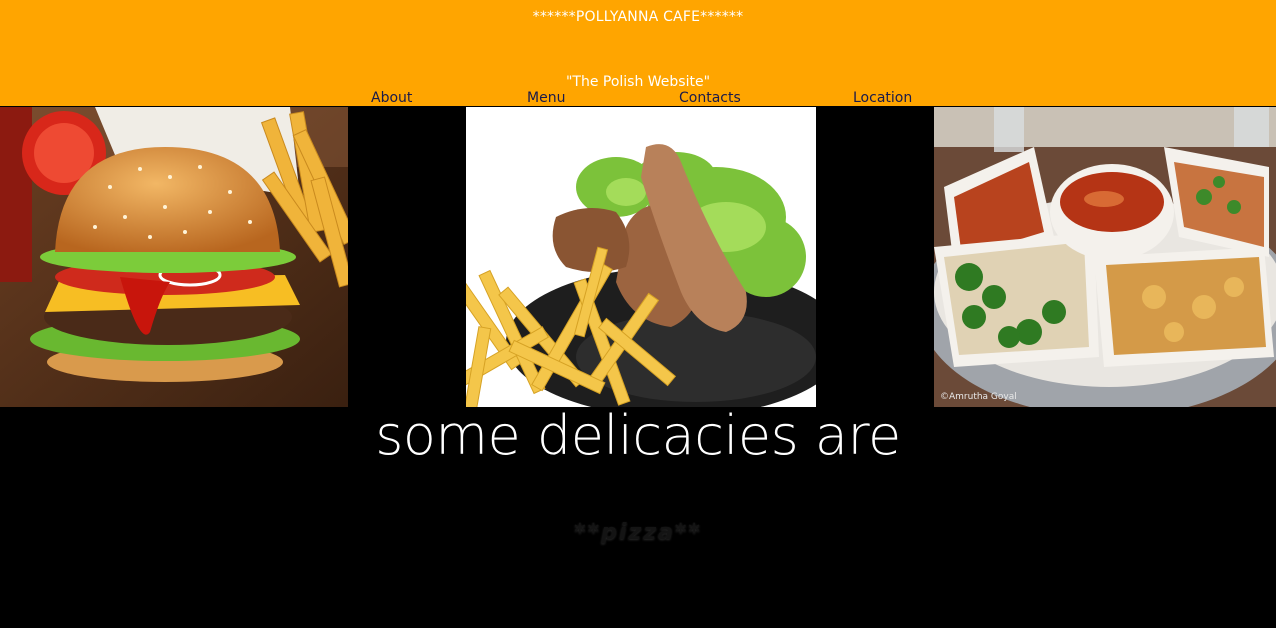  What do you see at coordinates (638, 17) in the screenshot?
I see `site-title: ******POLLYANNA CAFE******` at bounding box center [638, 17].